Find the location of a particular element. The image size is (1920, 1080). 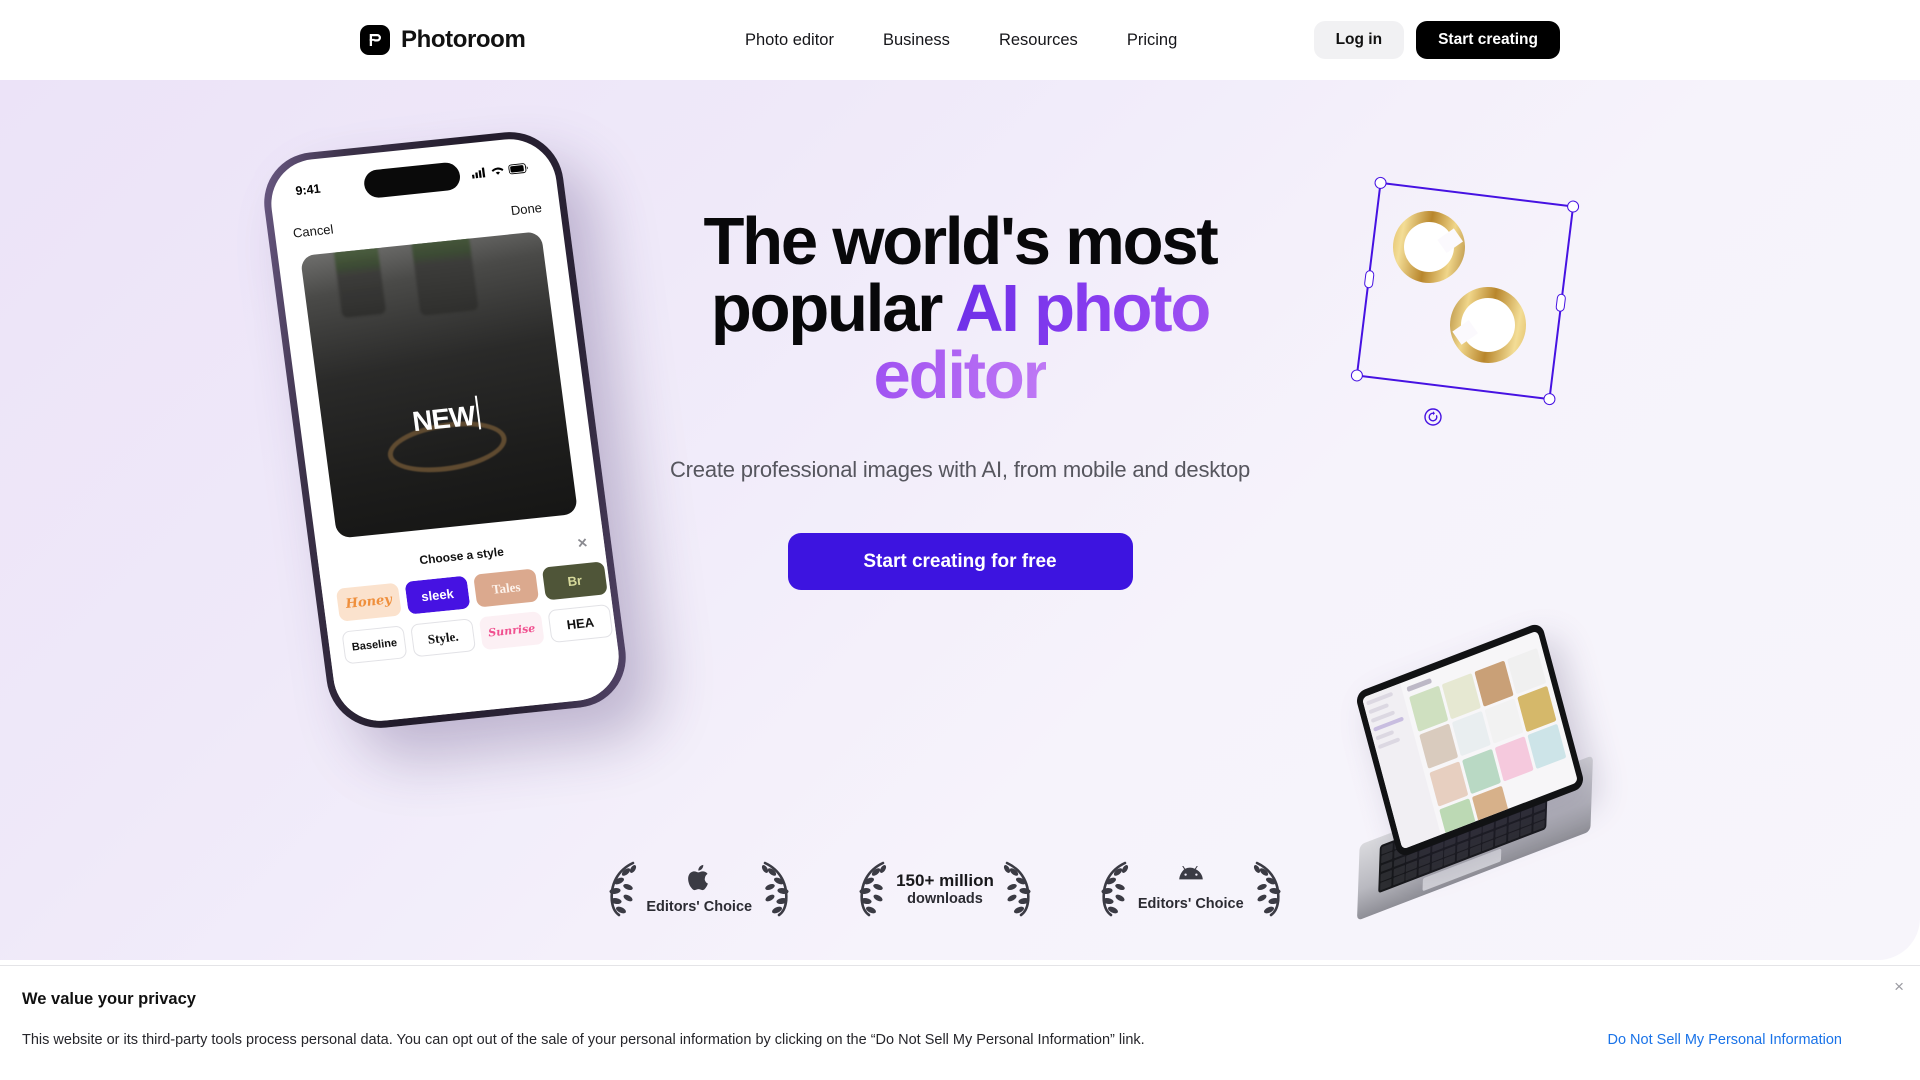

award-android-editors-choice: Editors' Choice is located at coordinates (1191, 889).